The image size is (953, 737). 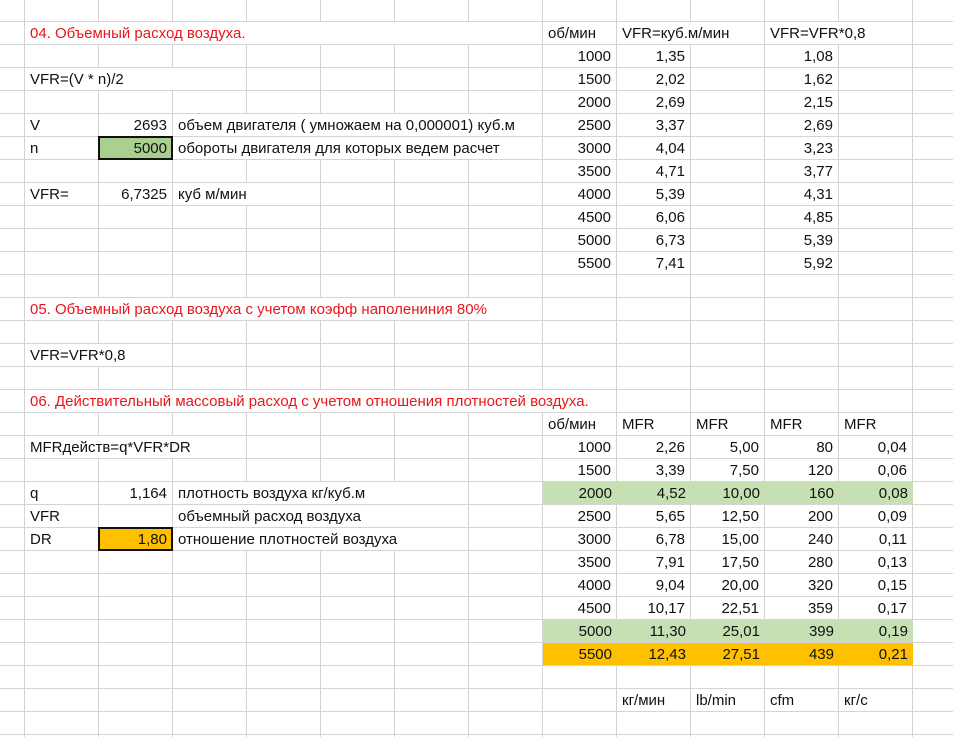 I want to click on vfr-cell-rpm: 3000, so click(x=579, y=148).